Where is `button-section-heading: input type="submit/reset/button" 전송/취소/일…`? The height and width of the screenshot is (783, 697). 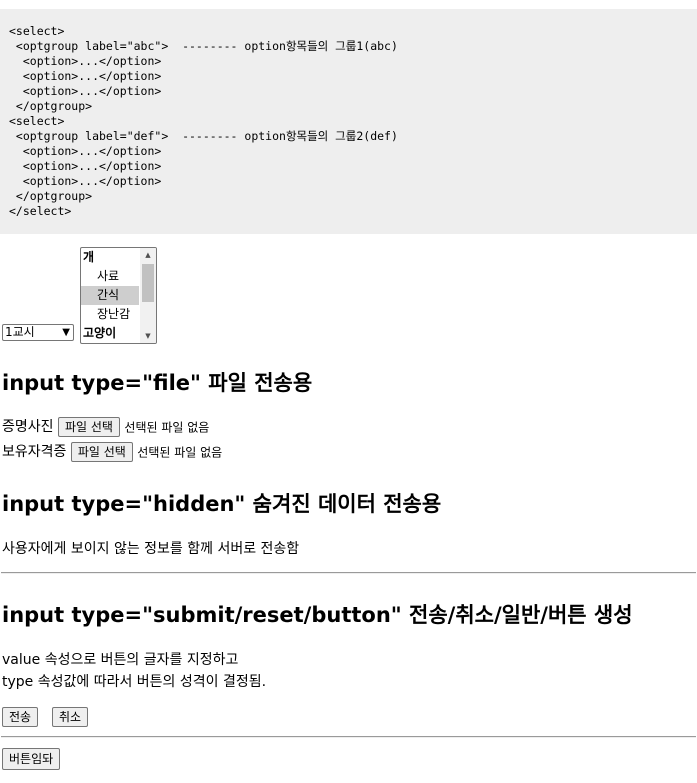
button-section-heading: input type="submit/reset/button" 전송/취소/일… is located at coordinates (317, 615).